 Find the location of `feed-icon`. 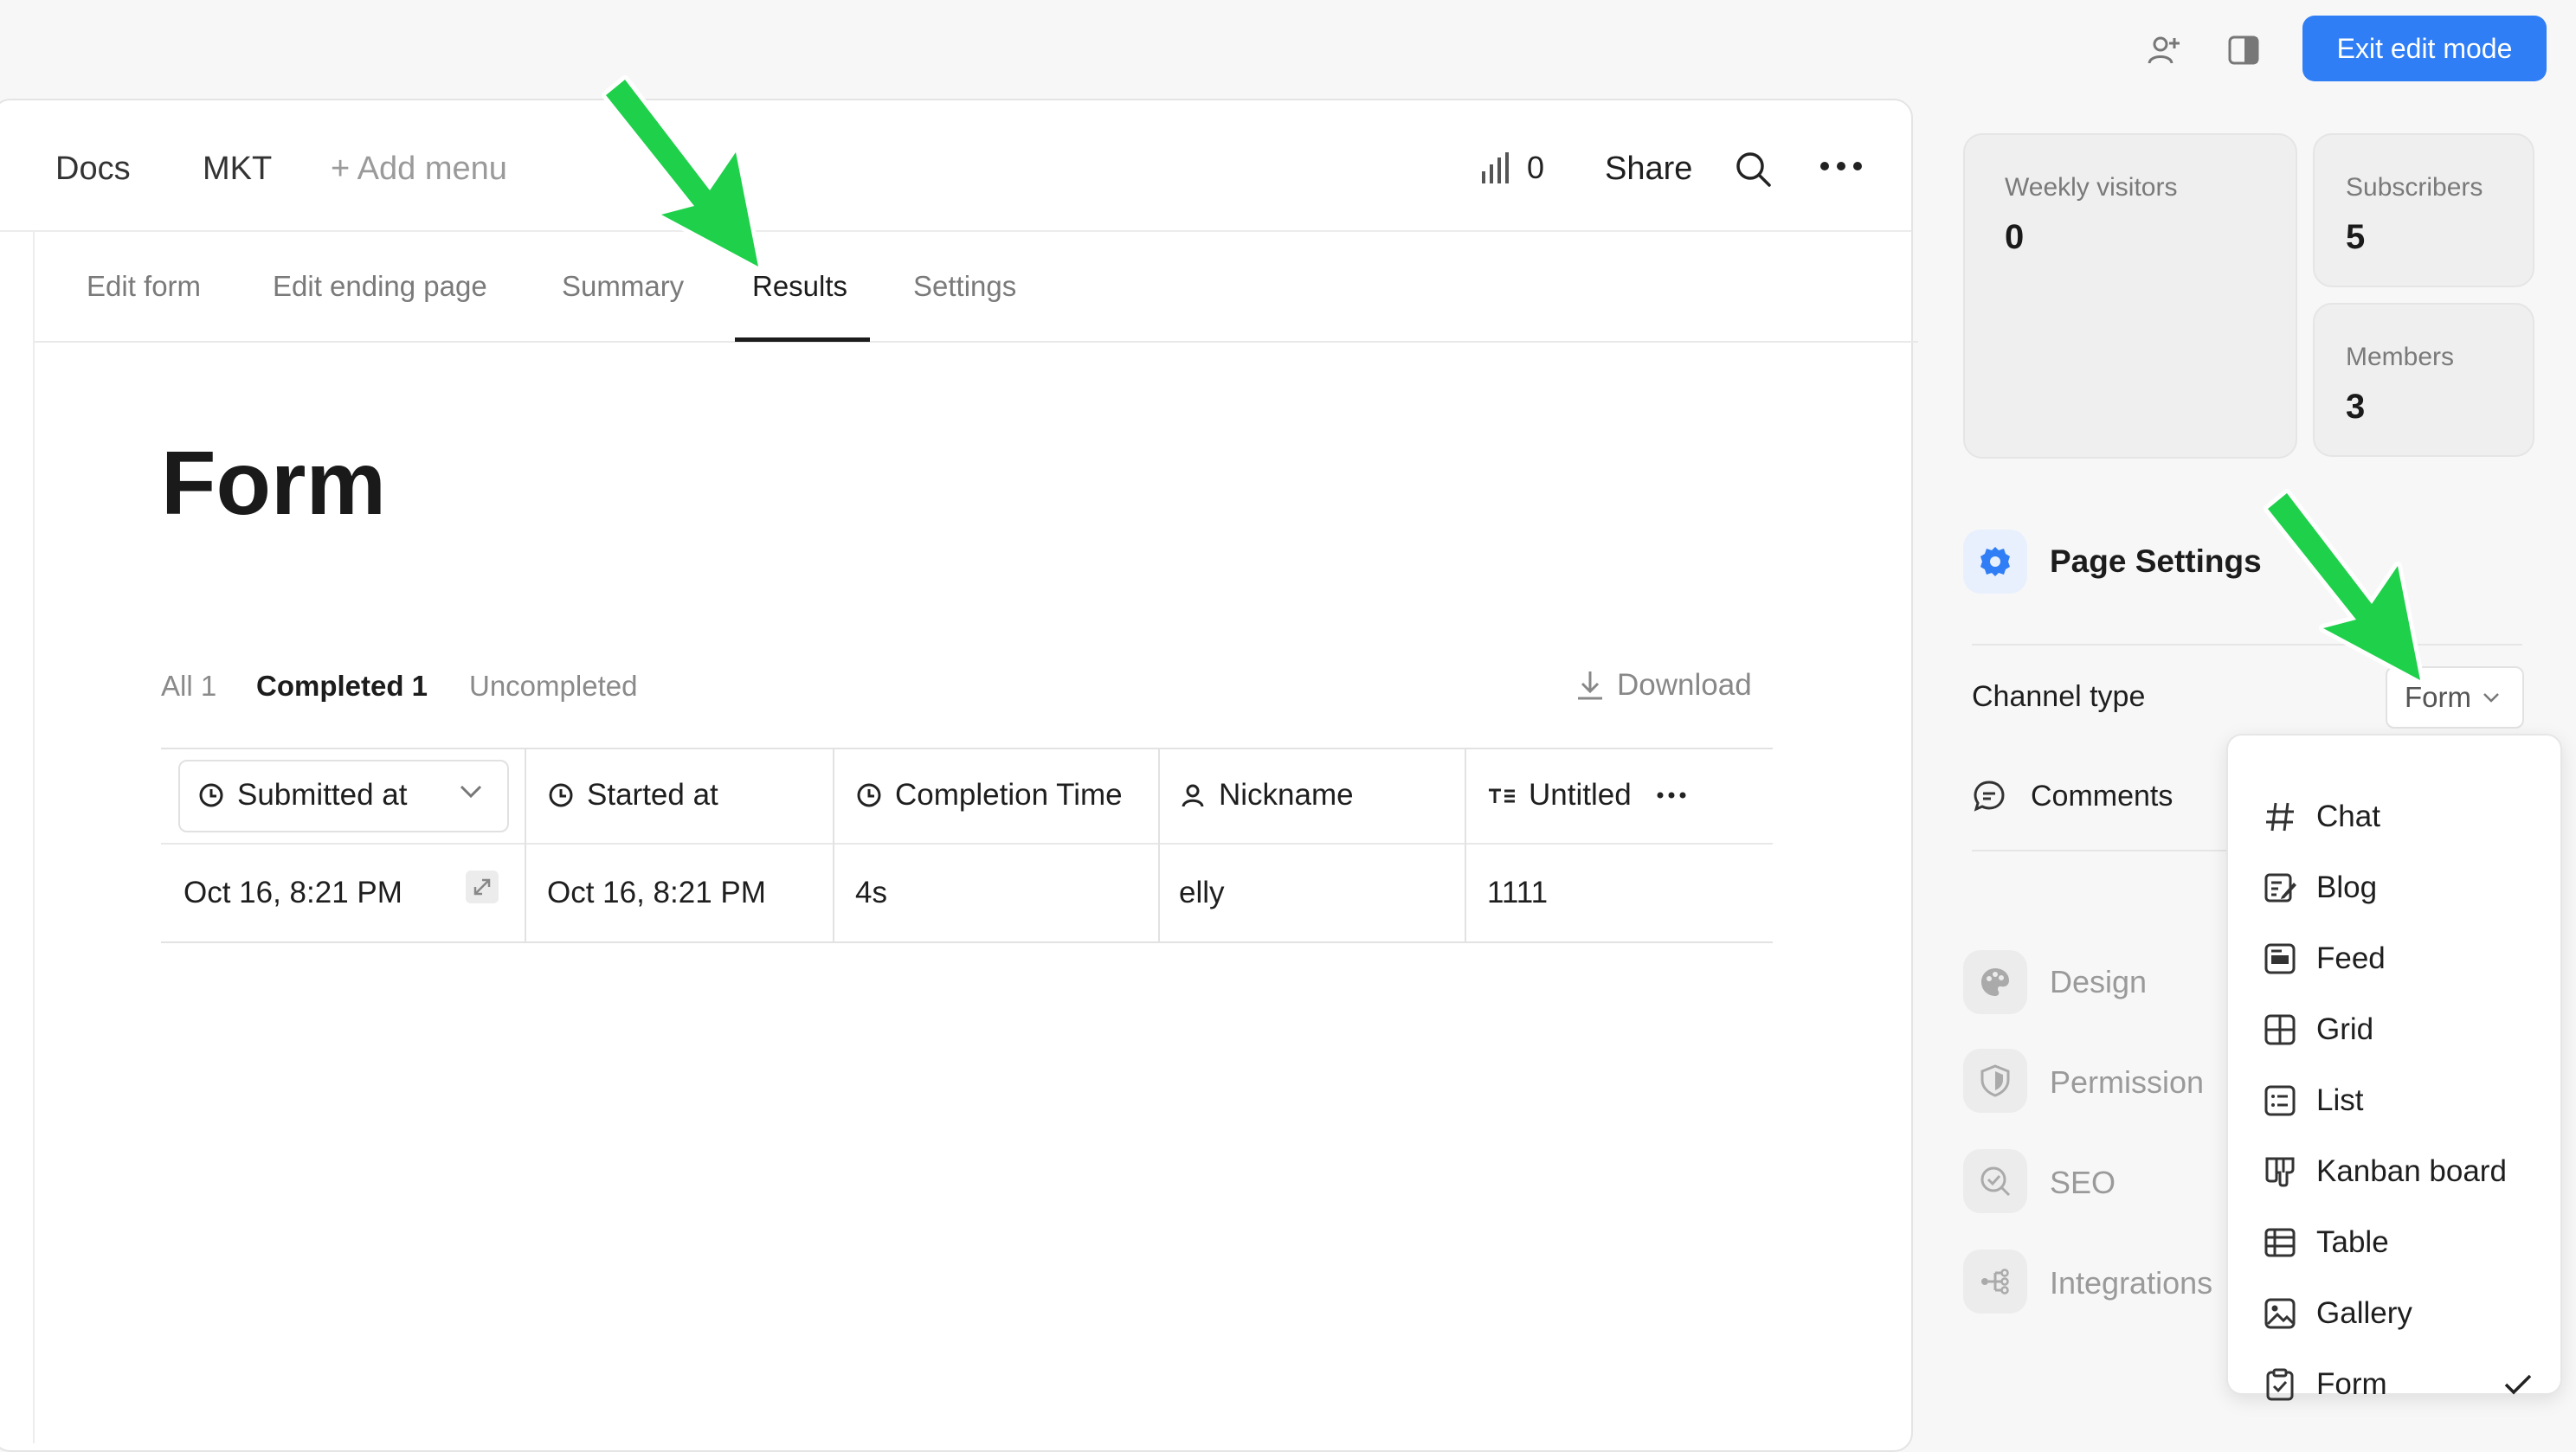

feed-icon is located at coordinates (2280, 958).